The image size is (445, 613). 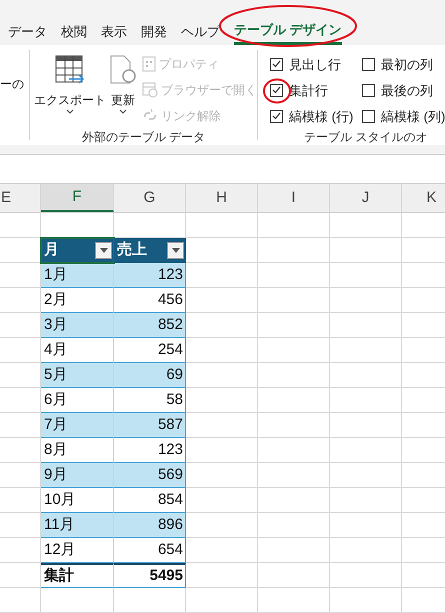 I want to click on table-cell: 10月, so click(x=77, y=500).